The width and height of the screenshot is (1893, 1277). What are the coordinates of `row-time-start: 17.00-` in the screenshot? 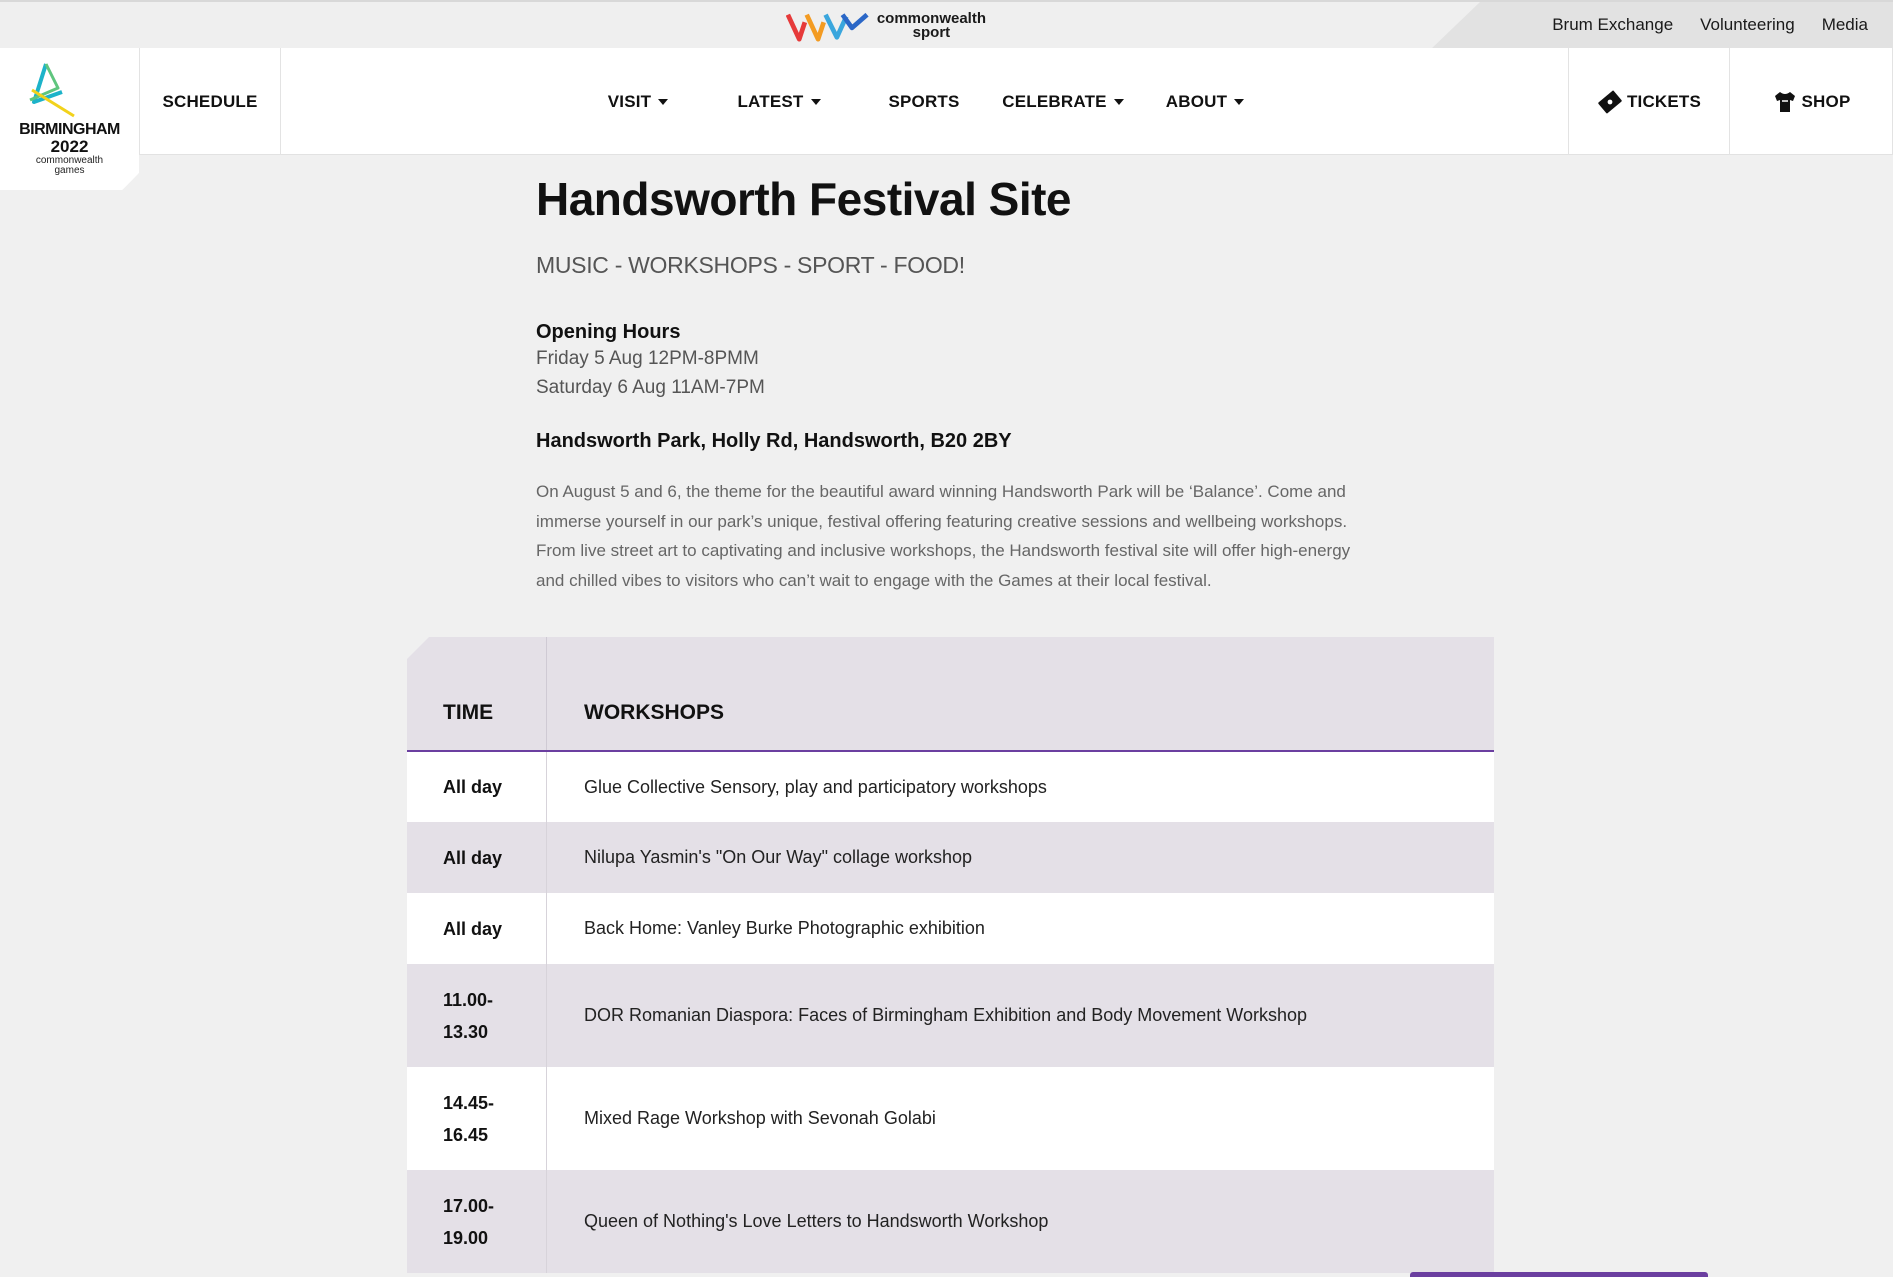 It's located at (469, 1205).